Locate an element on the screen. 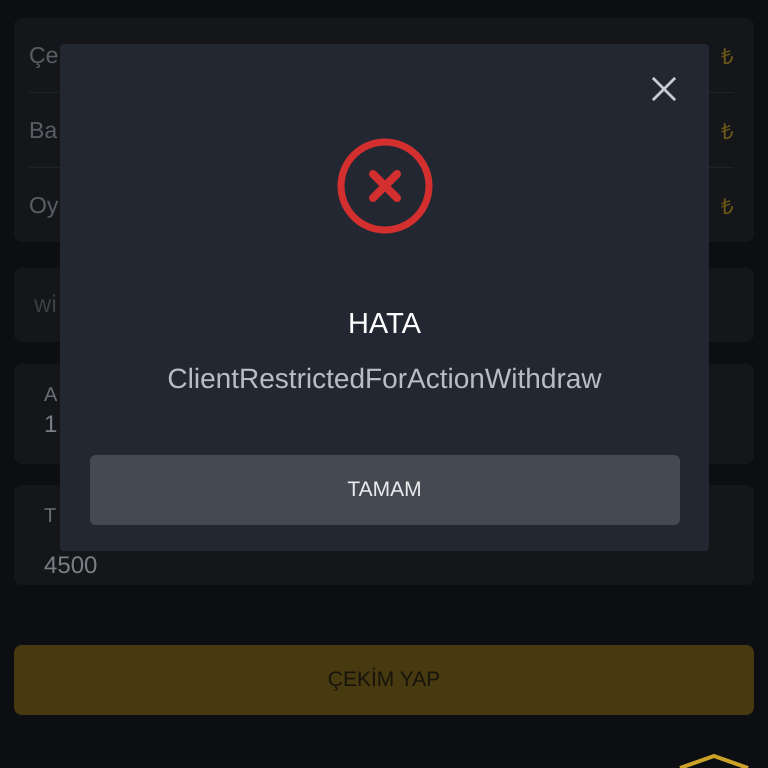 This screenshot has width=768, height=768. ok-button: TAMAM is located at coordinates (385, 490).